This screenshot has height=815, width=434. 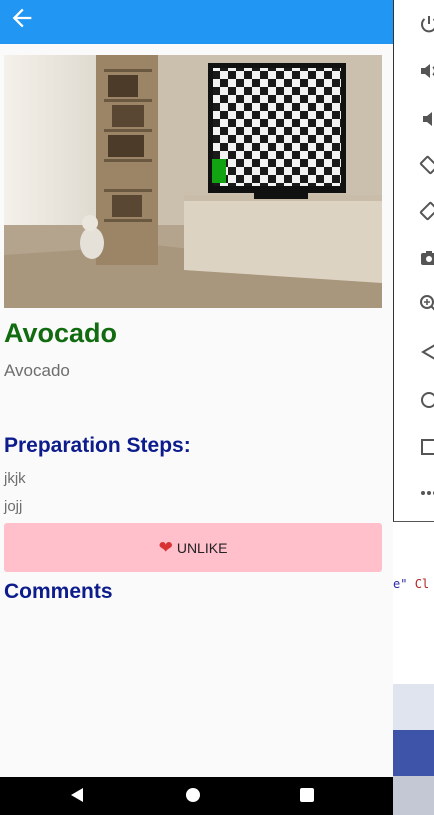 I want to click on recipe-subtitle: Avocado, so click(x=37, y=370).